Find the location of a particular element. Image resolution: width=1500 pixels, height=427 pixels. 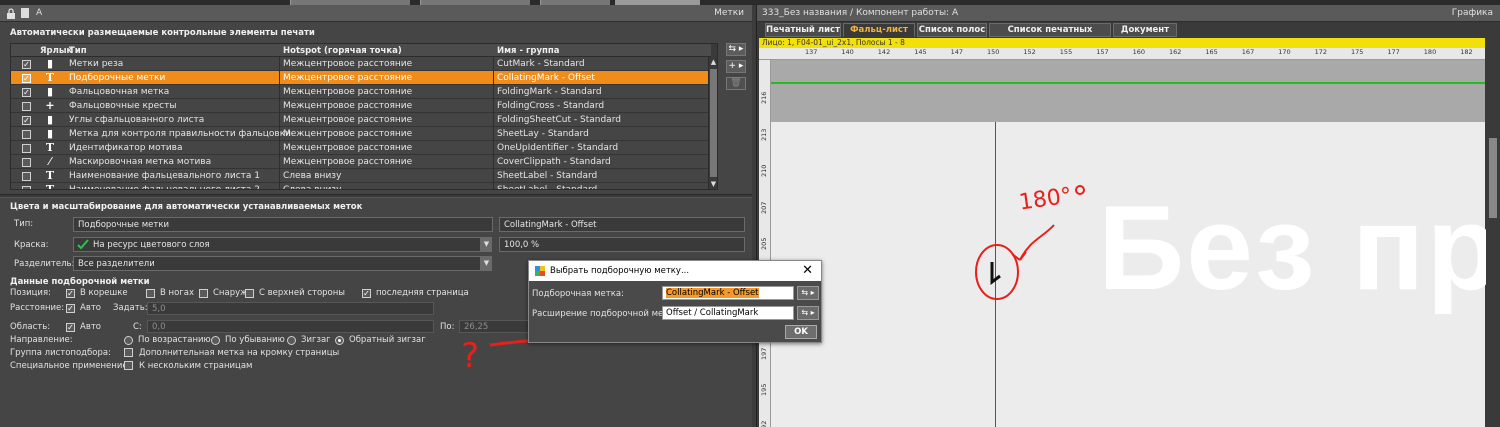

dialog-mark-field: CollatingMark - Offset is located at coordinates (728, 293).